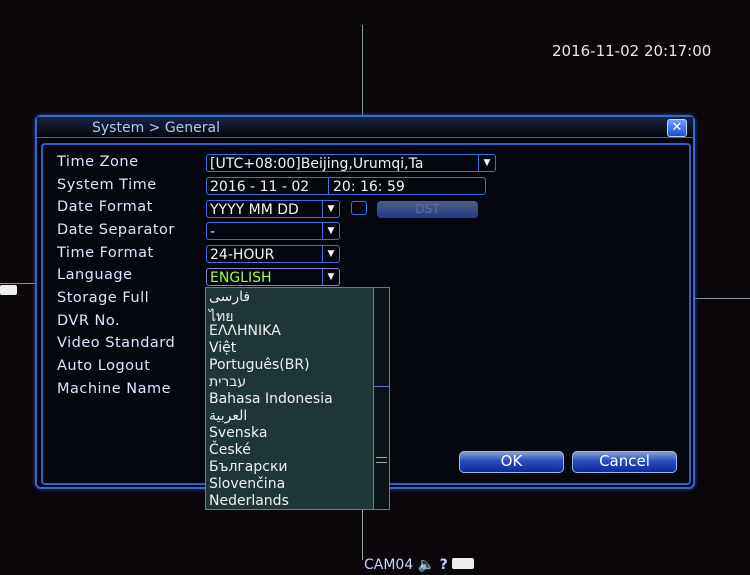  Describe the element at coordinates (229, 297) in the screenshot. I see `language-option: فارسی` at that location.